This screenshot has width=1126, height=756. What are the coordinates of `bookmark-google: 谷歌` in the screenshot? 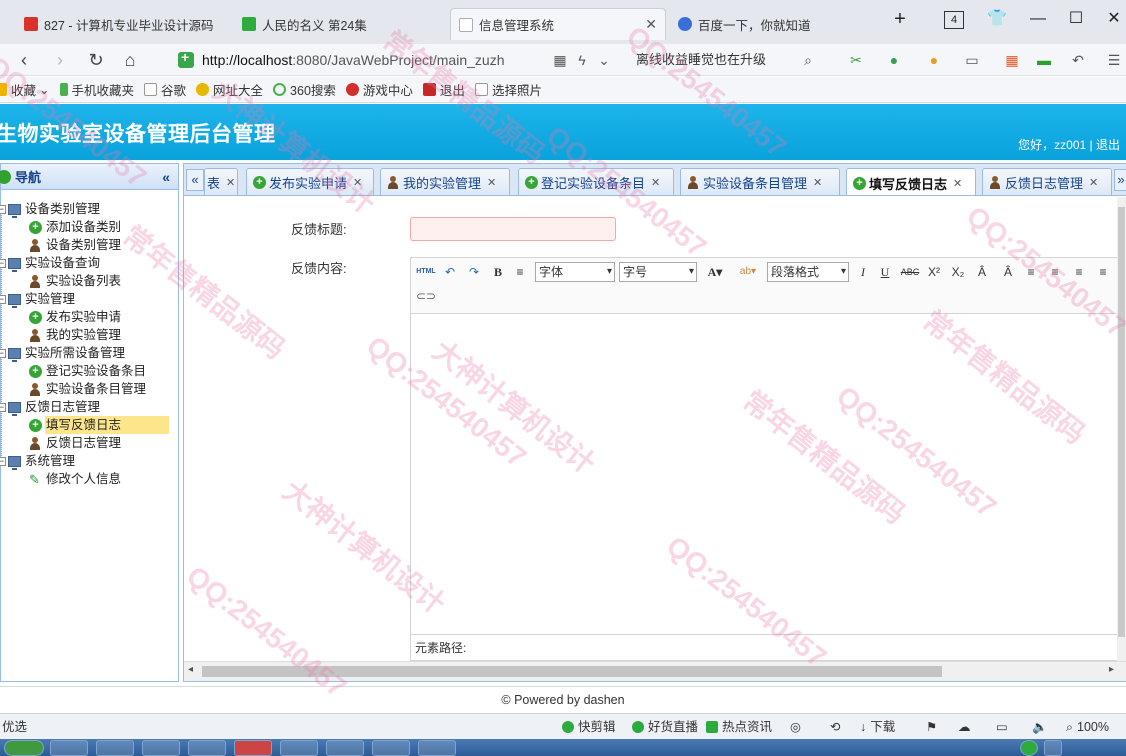 It's located at (165, 89).